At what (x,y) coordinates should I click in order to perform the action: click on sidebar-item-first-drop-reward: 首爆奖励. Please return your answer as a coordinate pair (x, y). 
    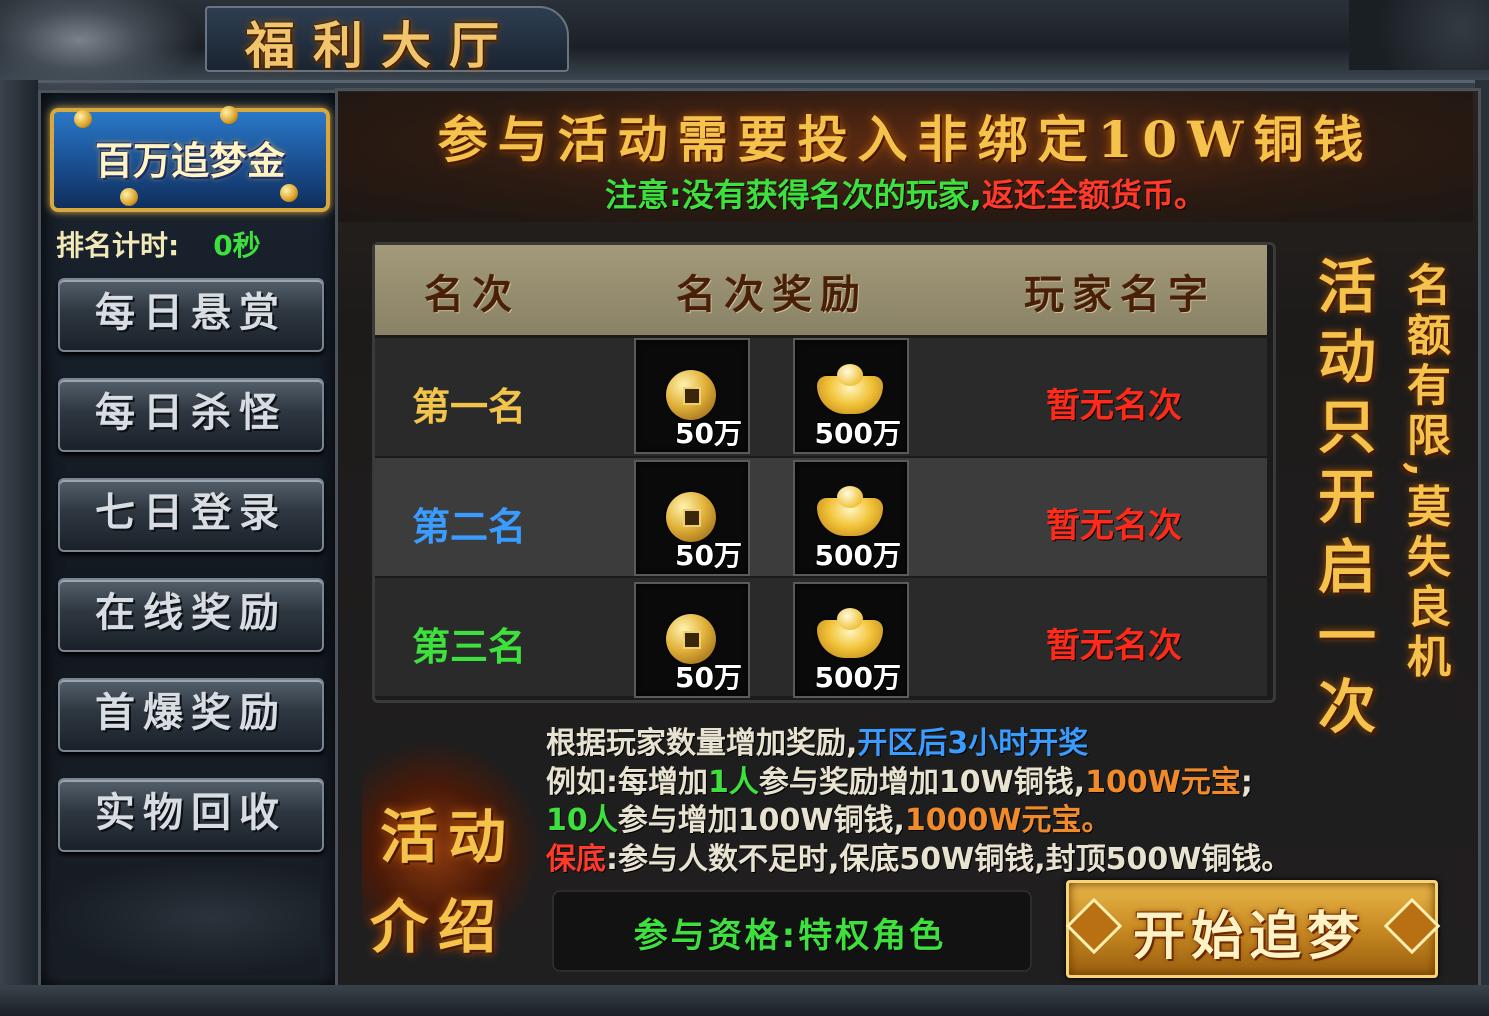
    Looking at the image, I should click on (191, 715).